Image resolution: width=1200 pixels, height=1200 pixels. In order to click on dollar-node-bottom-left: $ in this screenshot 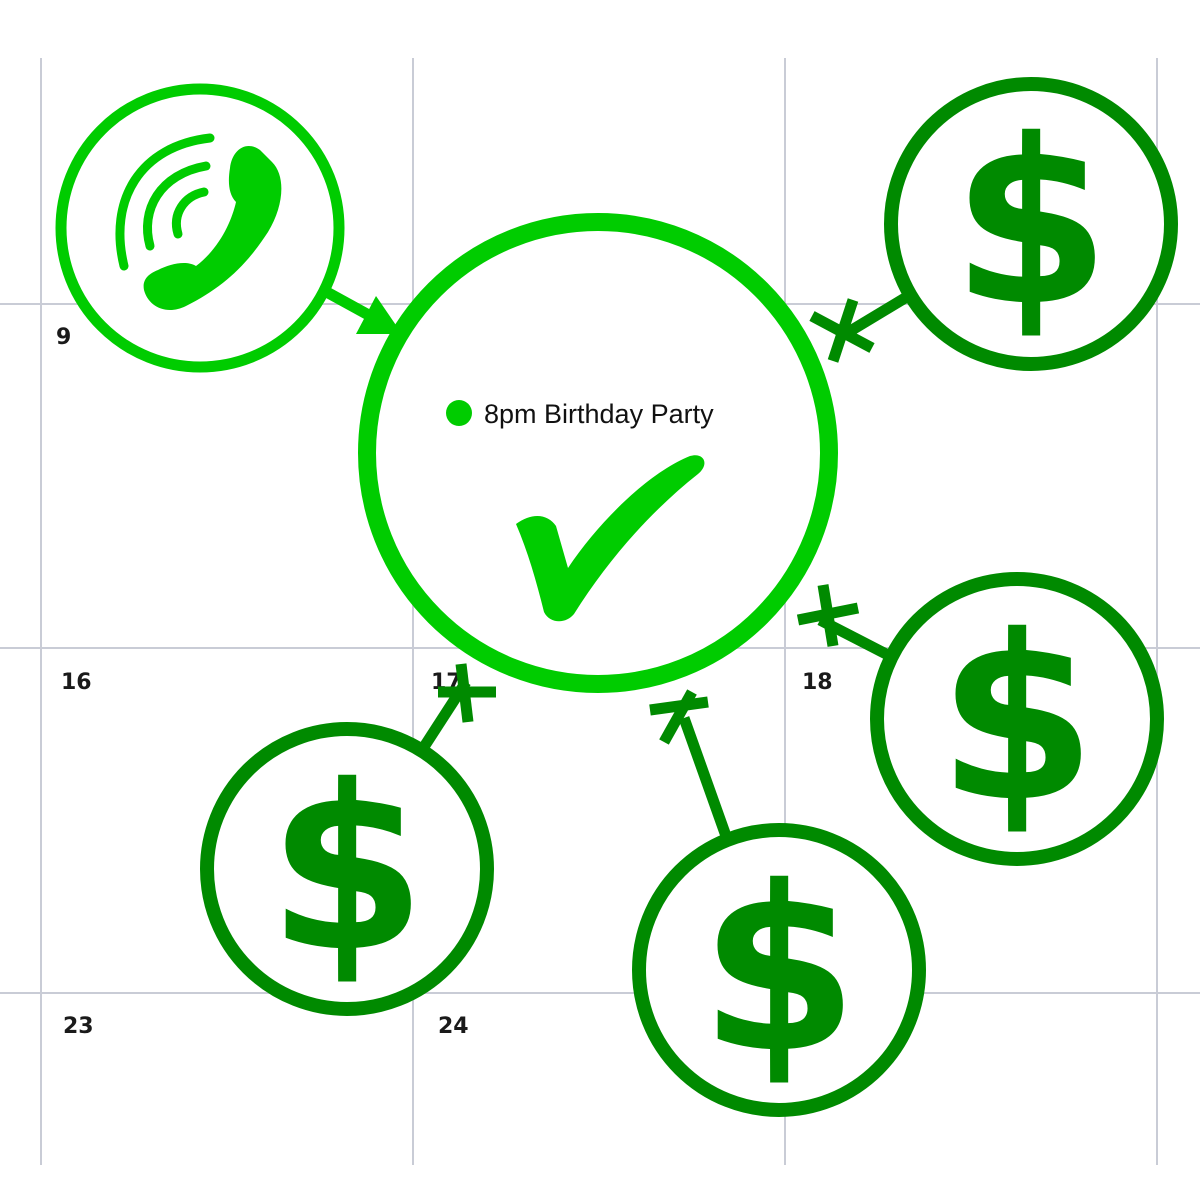, I will do `click(347, 869)`.